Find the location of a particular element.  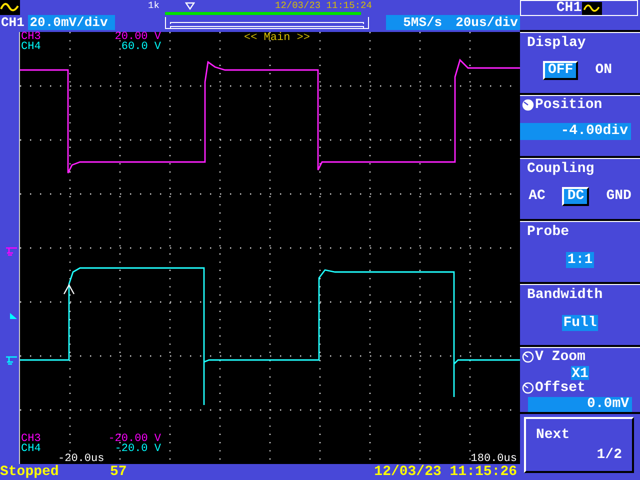

trigger-position-icon is located at coordinates (190, 6).